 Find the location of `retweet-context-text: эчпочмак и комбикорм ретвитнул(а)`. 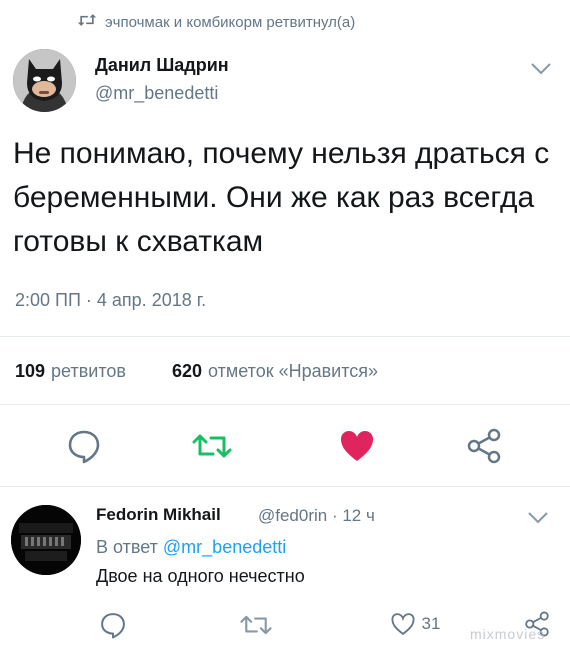

retweet-context-text: эчпочмак и комбикорм ретвитнул(а) is located at coordinates (230, 22).